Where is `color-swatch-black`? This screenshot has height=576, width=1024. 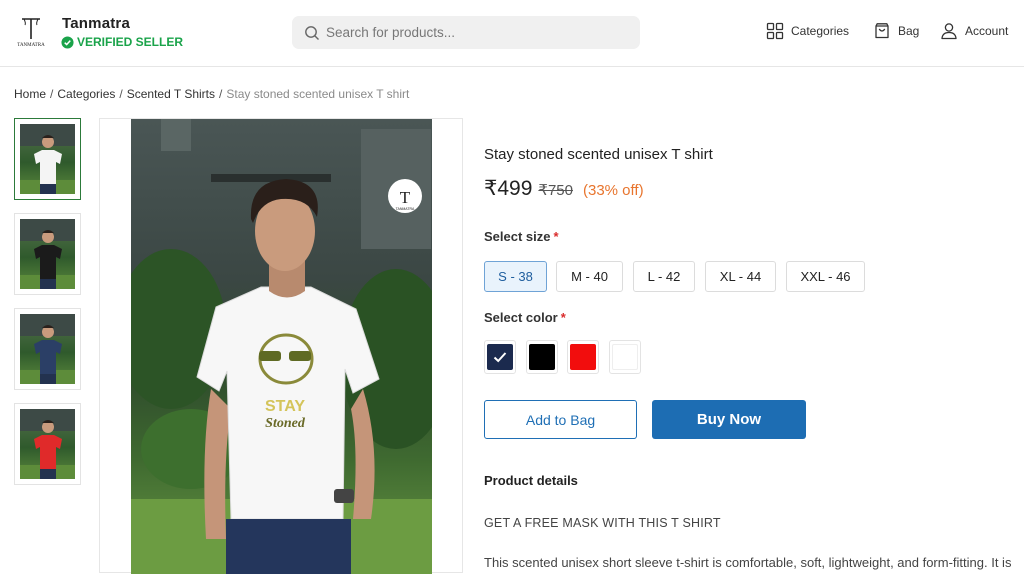 color-swatch-black is located at coordinates (542, 357).